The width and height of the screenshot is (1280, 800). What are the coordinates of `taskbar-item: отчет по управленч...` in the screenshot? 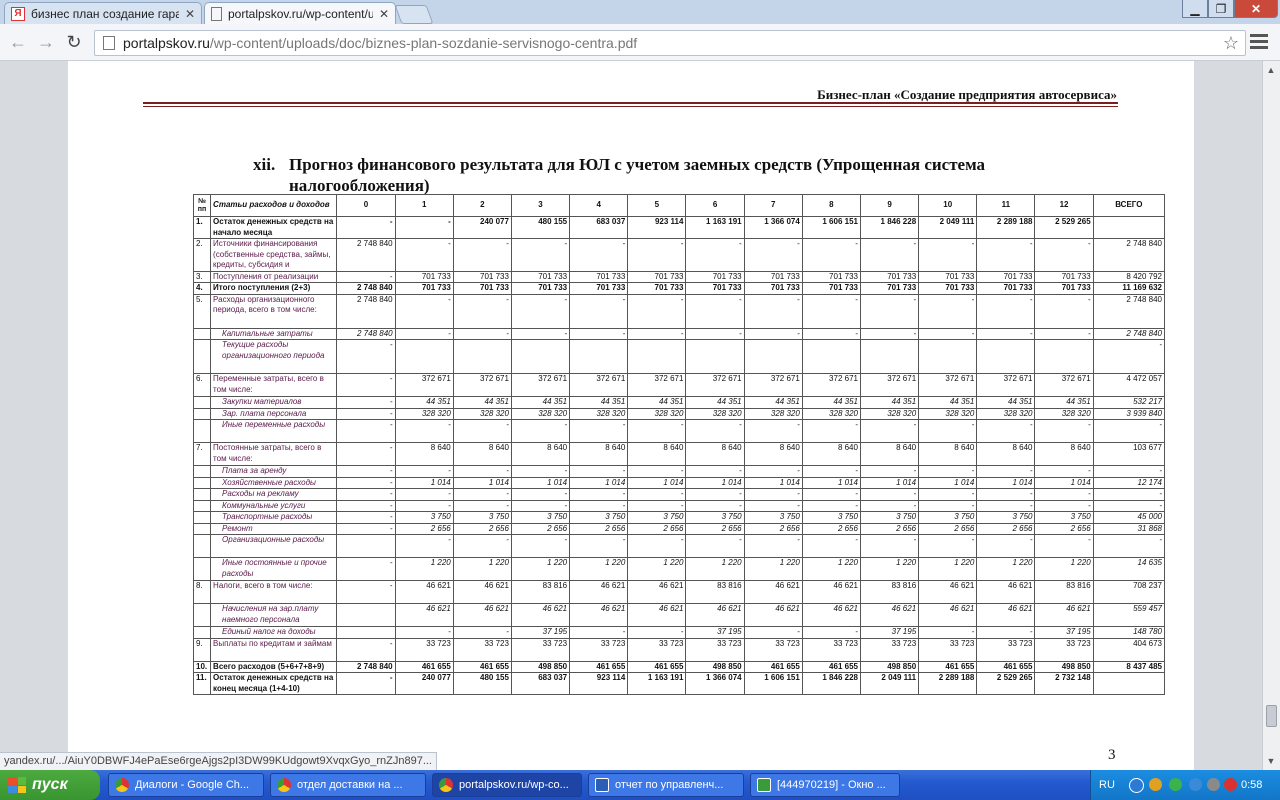 It's located at (666, 785).